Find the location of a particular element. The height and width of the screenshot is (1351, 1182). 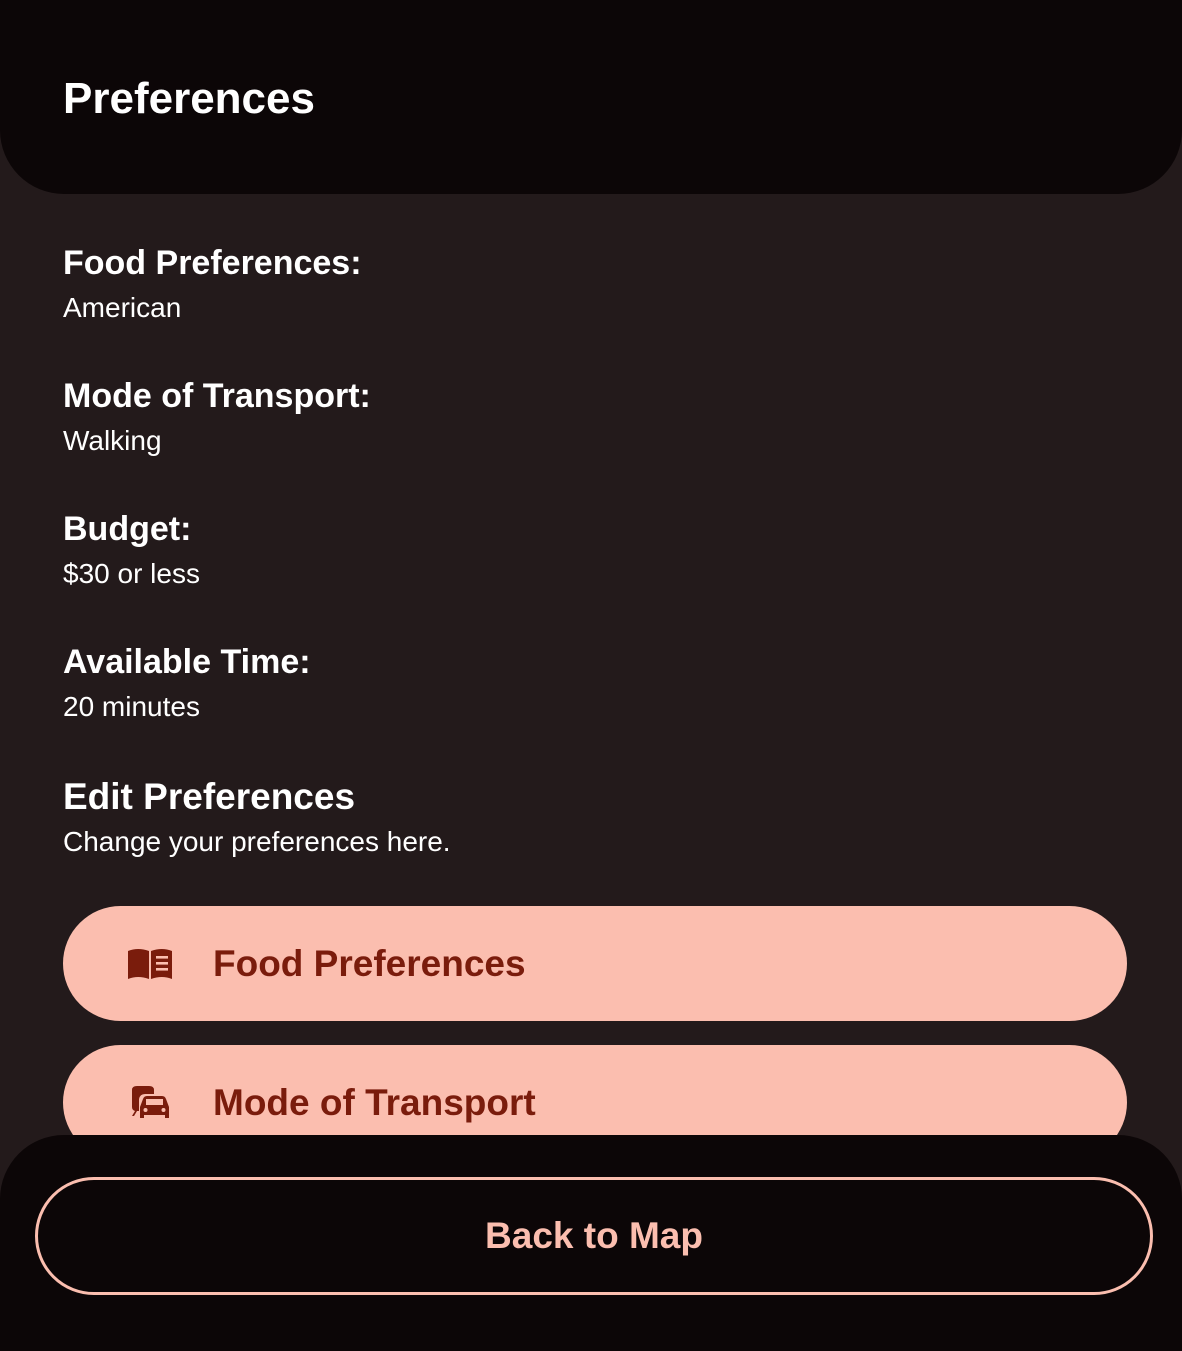

budget-preference-value: $30 or less is located at coordinates (131, 573).